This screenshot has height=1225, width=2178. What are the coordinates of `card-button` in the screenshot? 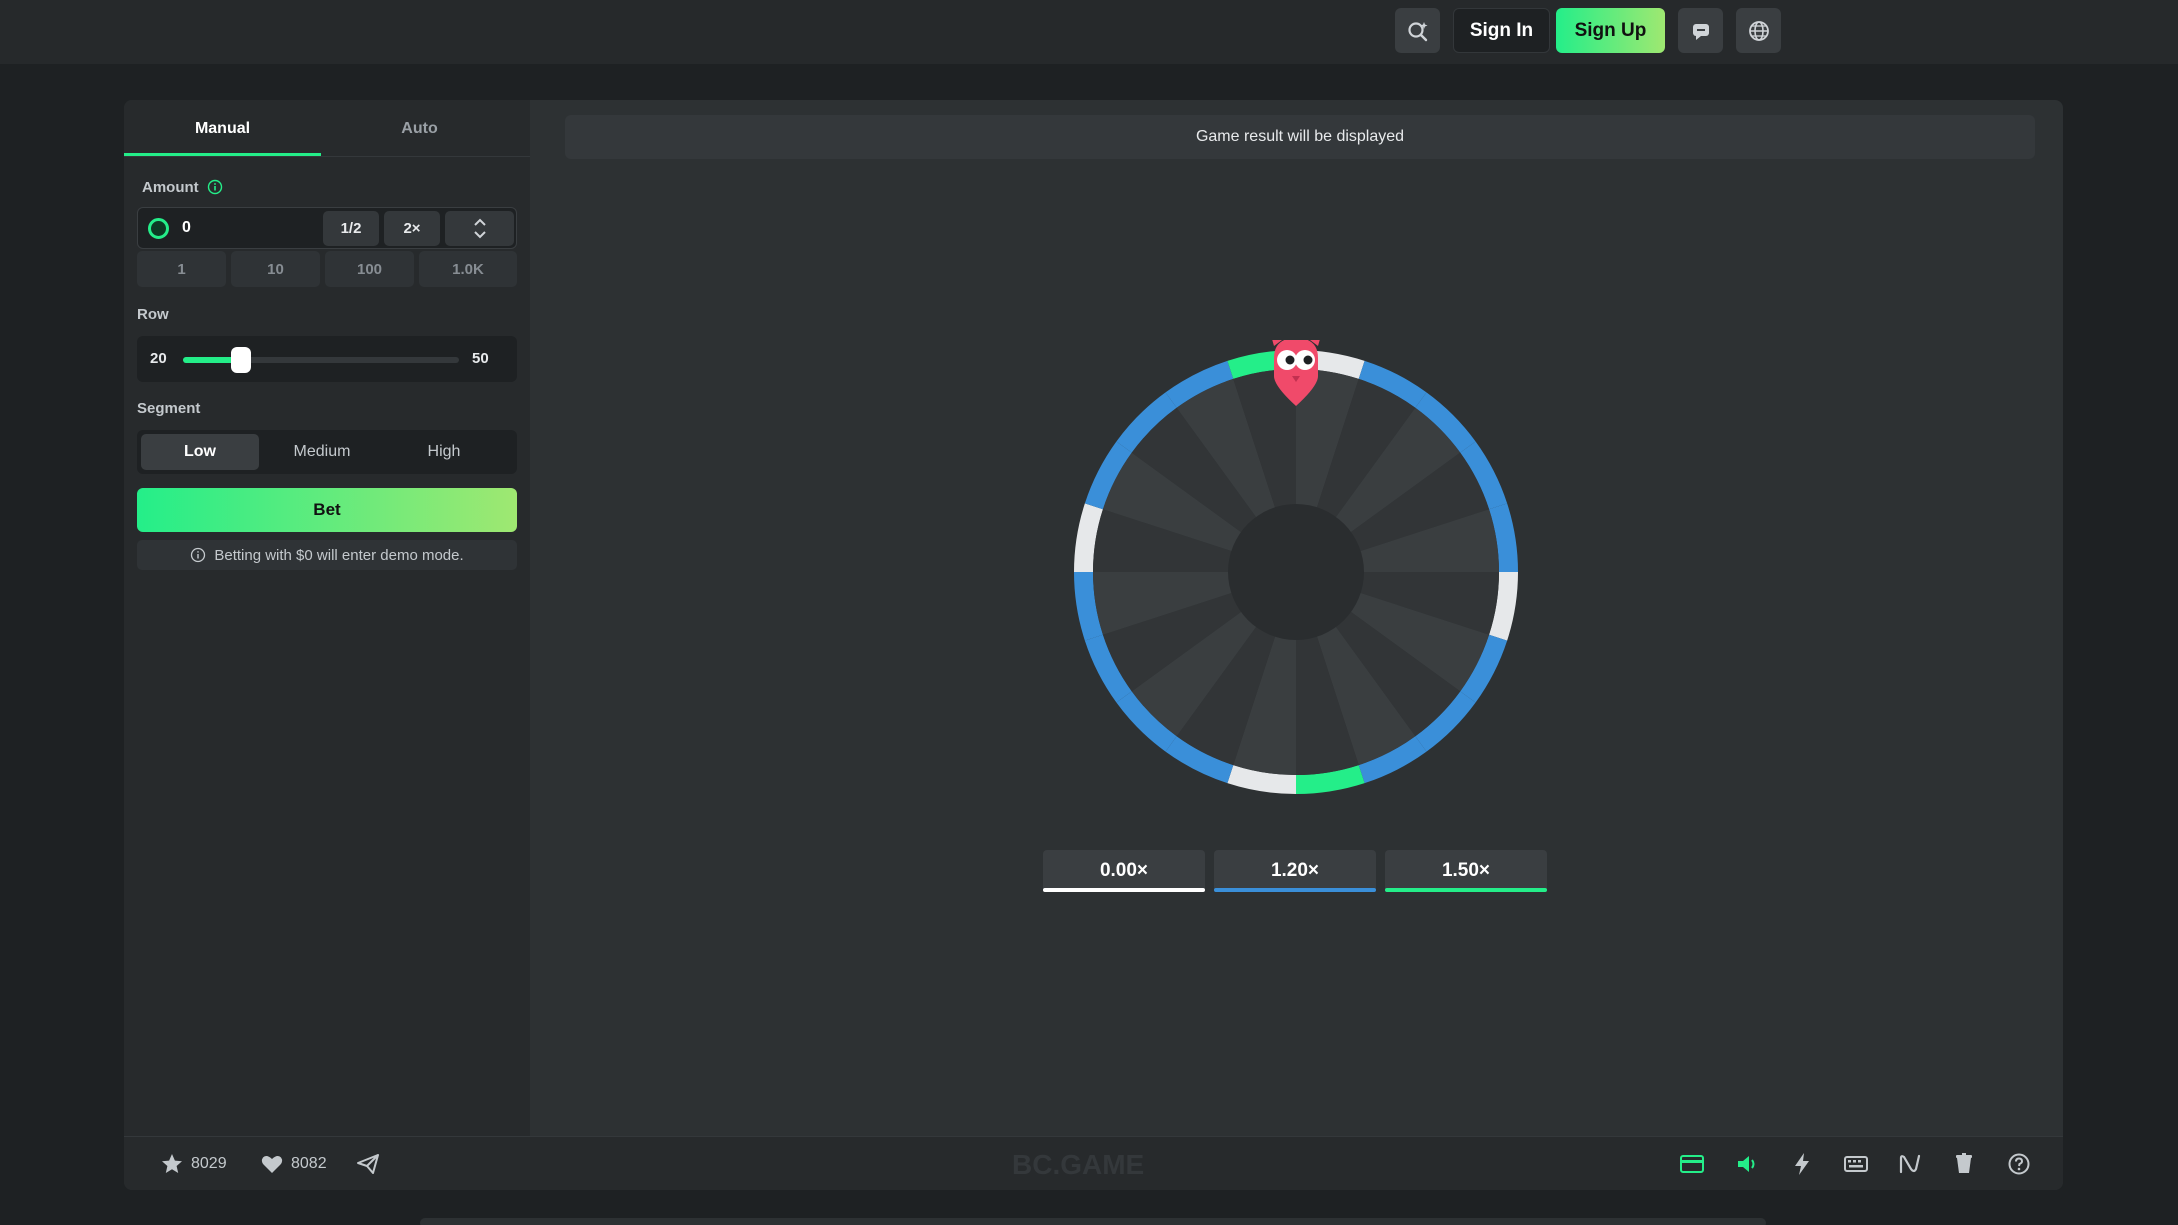 It's located at (1692, 1164).